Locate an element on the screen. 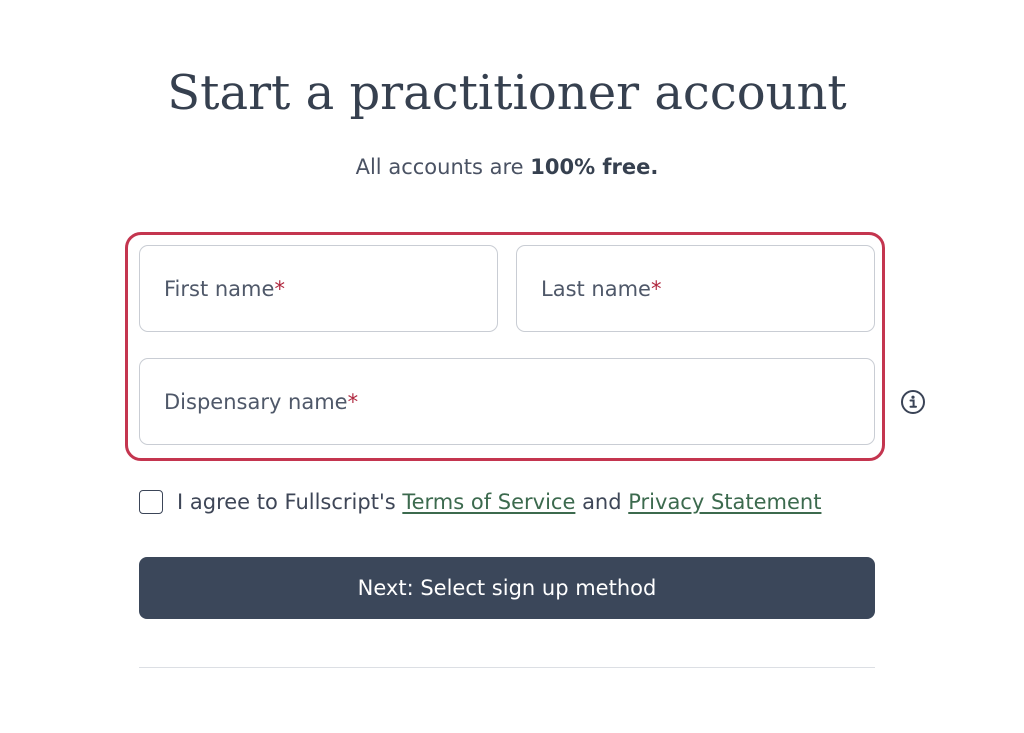 The width and height of the screenshot is (1024, 733). dispensary-name-placeholder: Dispensary name is located at coordinates (256, 401).